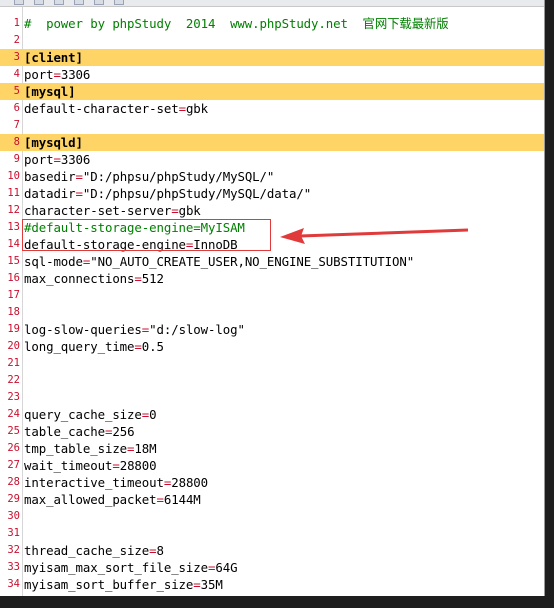 The width and height of the screenshot is (554, 608). I want to click on arrow-shaft, so click(384, 233).